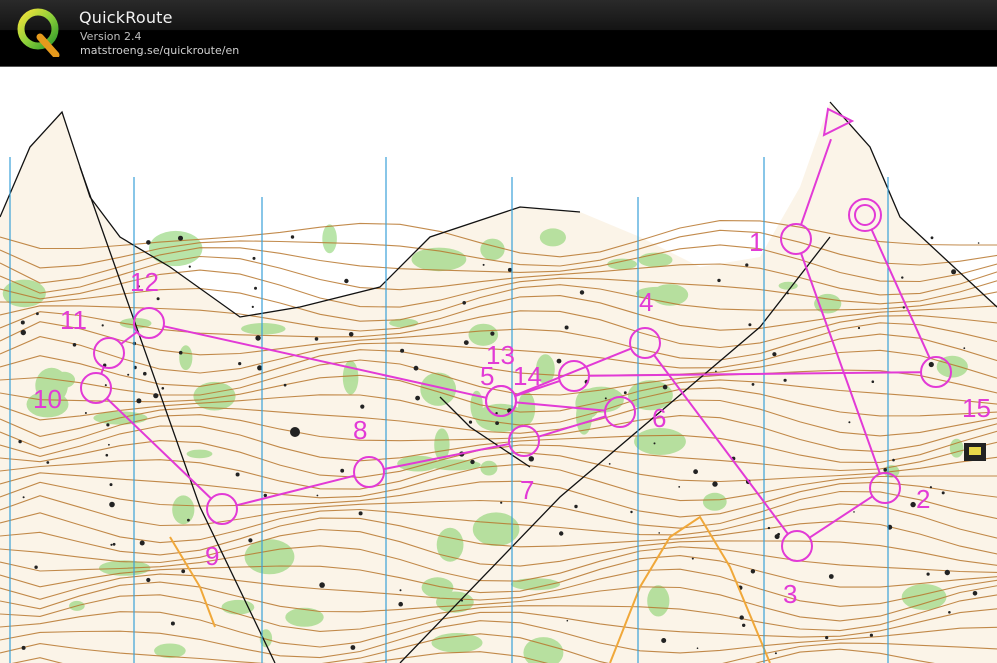  What do you see at coordinates (790, 594) in the screenshot?
I see `control-label: 3` at bounding box center [790, 594].